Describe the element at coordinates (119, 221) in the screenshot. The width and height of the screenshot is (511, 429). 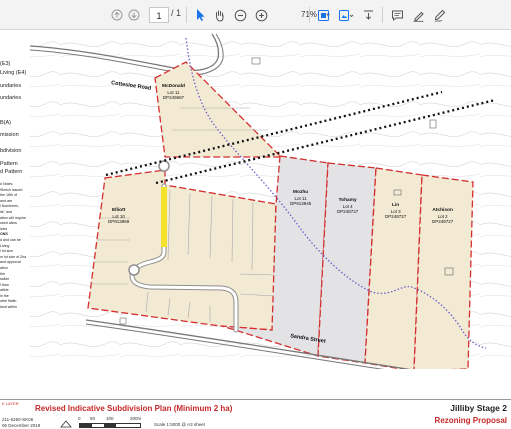
I see `lot-dp: DP913969` at that location.